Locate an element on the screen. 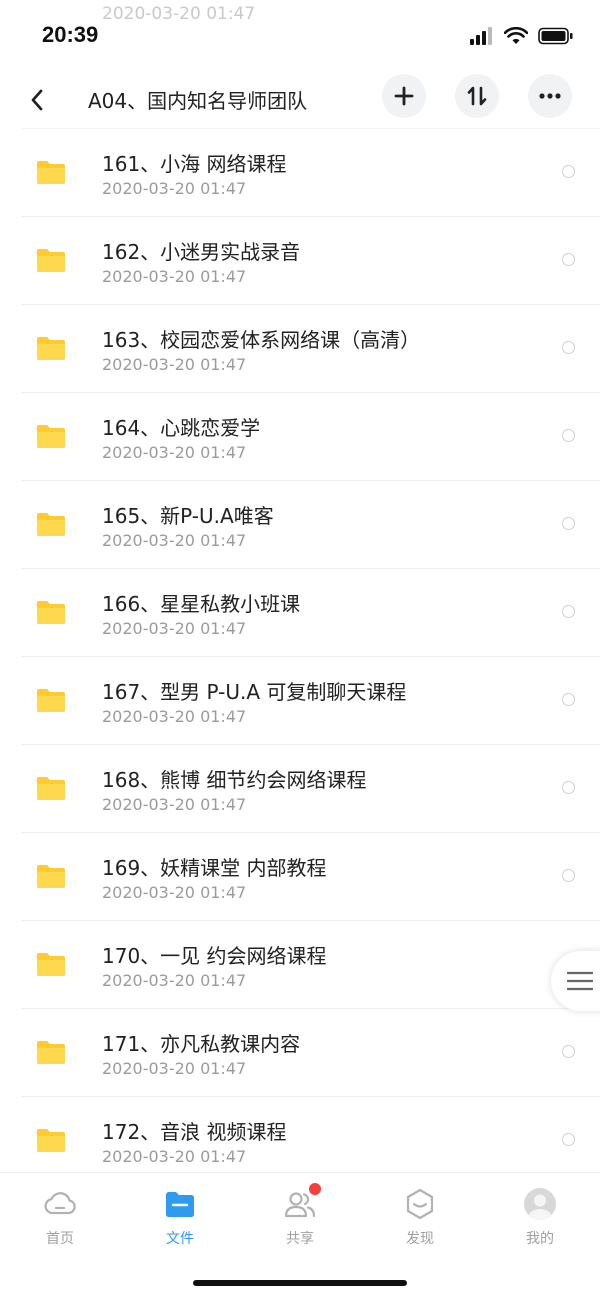  sort-icon is located at coordinates (477, 96).